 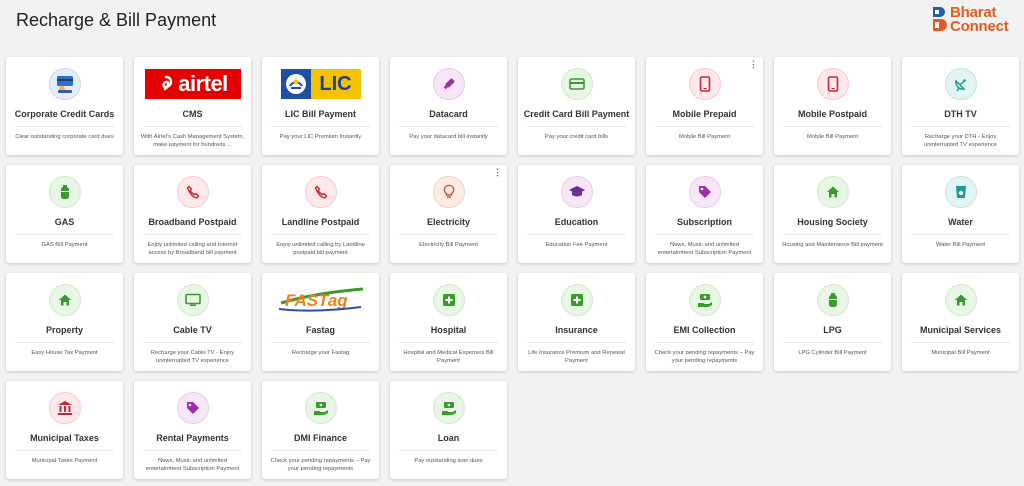 What do you see at coordinates (960, 214) in the screenshot?
I see `card-water: Water Water Bill Payment` at bounding box center [960, 214].